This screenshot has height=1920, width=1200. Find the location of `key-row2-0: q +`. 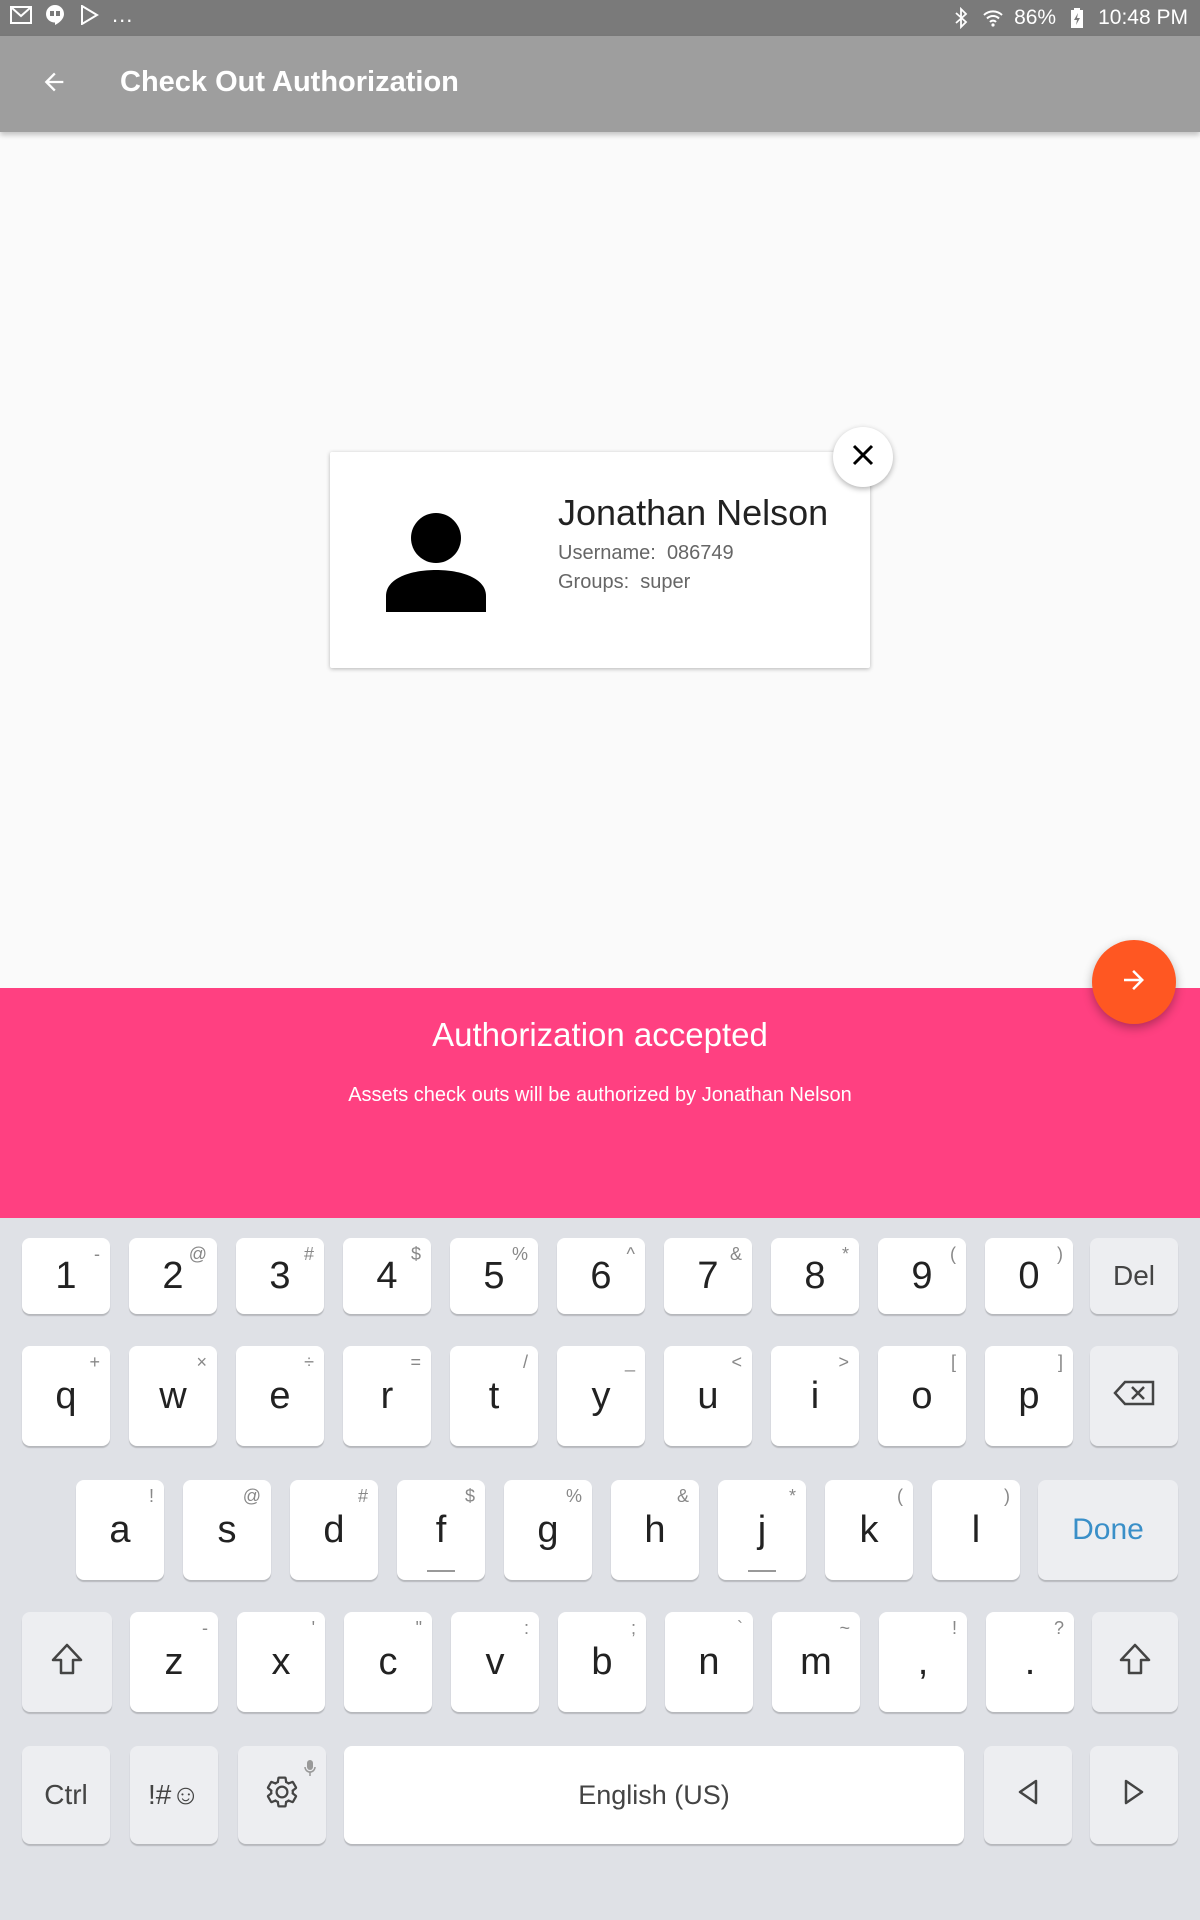

key-row2-0: q + is located at coordinates (66, 1396).